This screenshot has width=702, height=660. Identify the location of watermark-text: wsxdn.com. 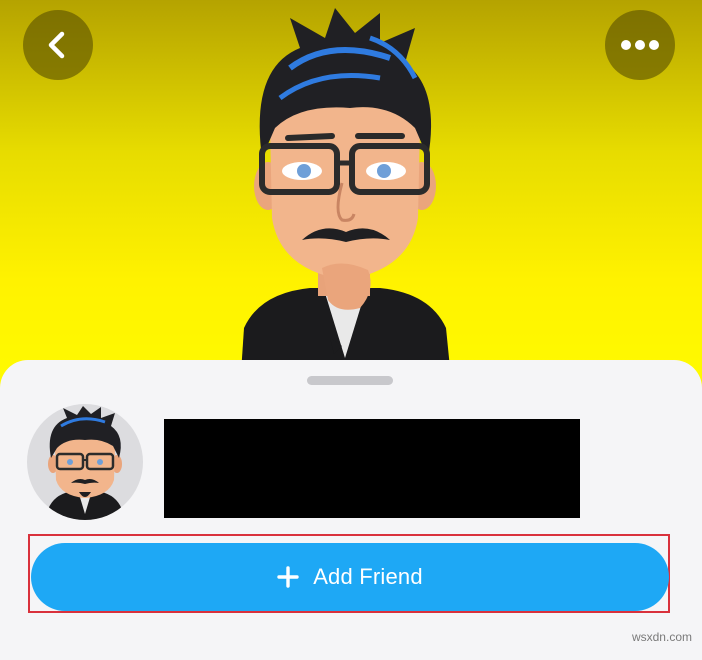
(661, 637).